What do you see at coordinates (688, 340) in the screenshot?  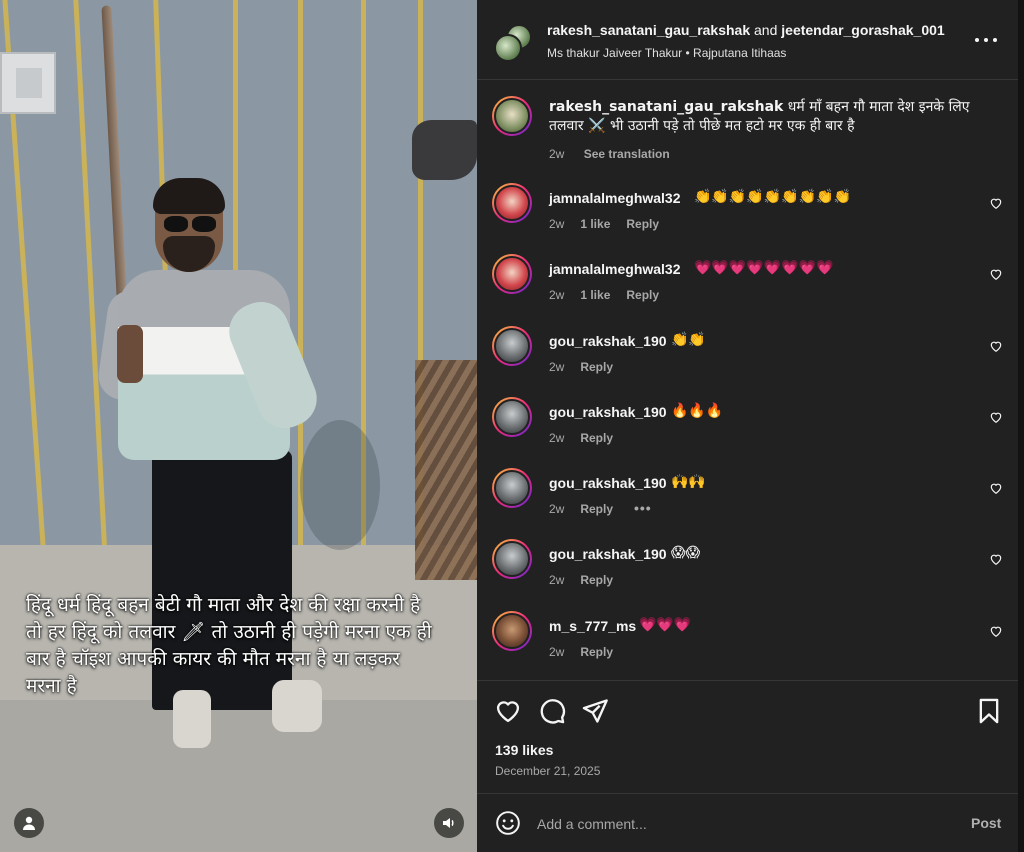 I see `comment-text: 👏👏` at bounding box center [688, 340].